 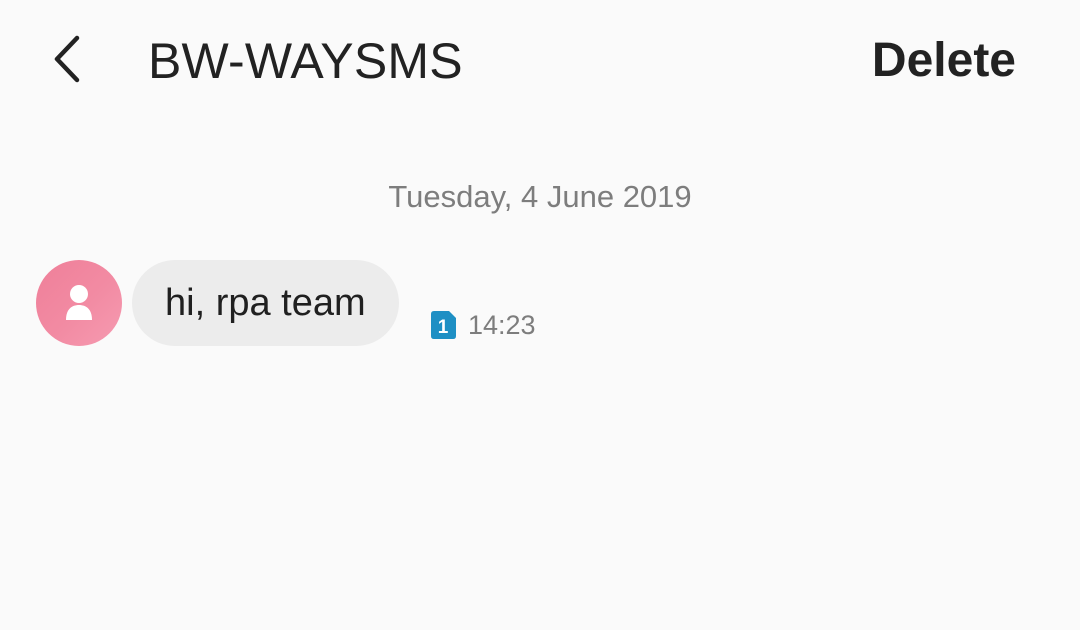 I want to click on chevron-left-icon, so click(x=67, y=59).